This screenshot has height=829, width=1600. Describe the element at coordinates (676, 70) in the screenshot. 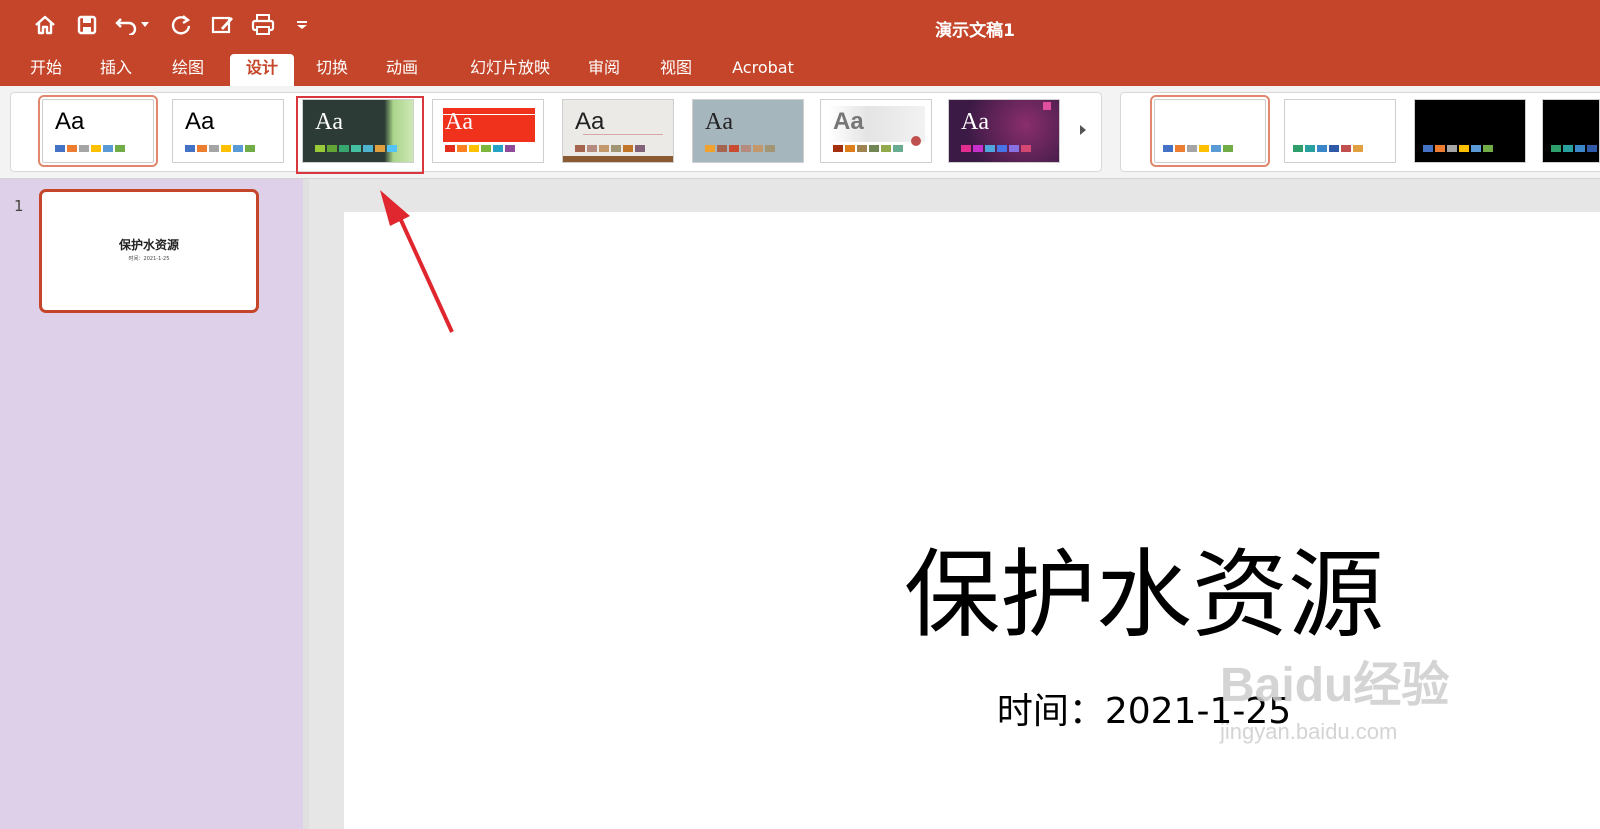

I see `tab-view: 视图` at that location.